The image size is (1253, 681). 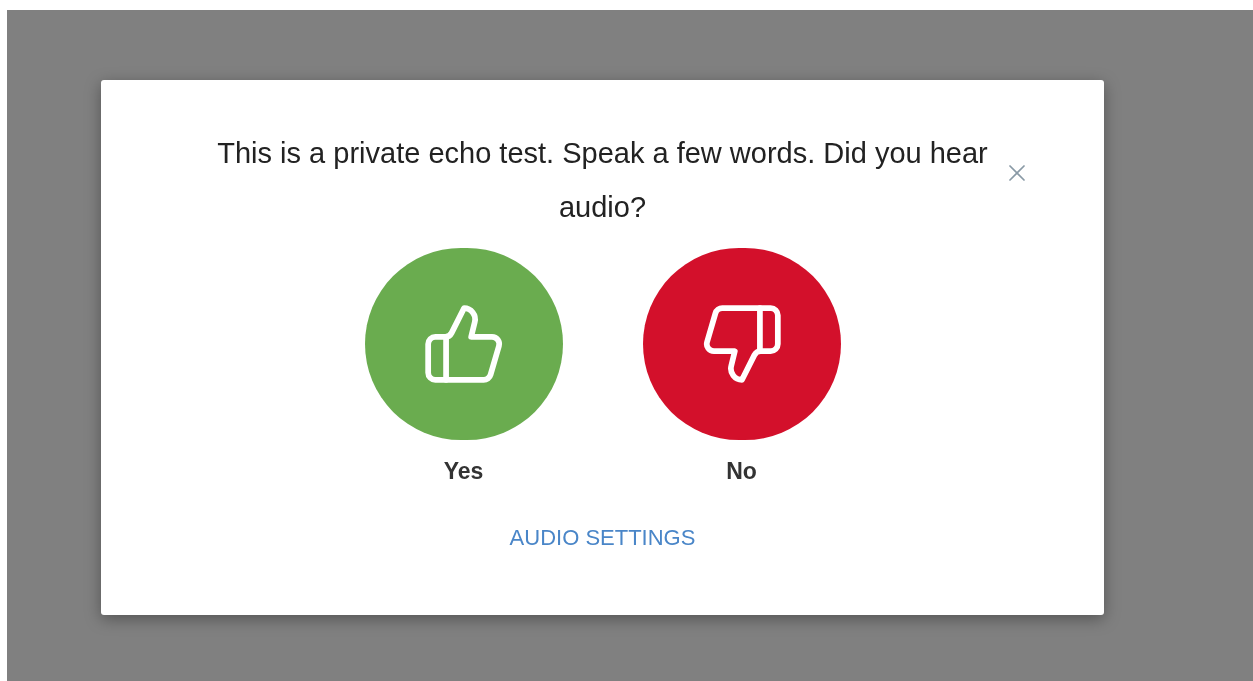 I want to click on dialog-title: This is a private echo test. Speak a few words. Did you hear audio?, so click(x=602, y=180).